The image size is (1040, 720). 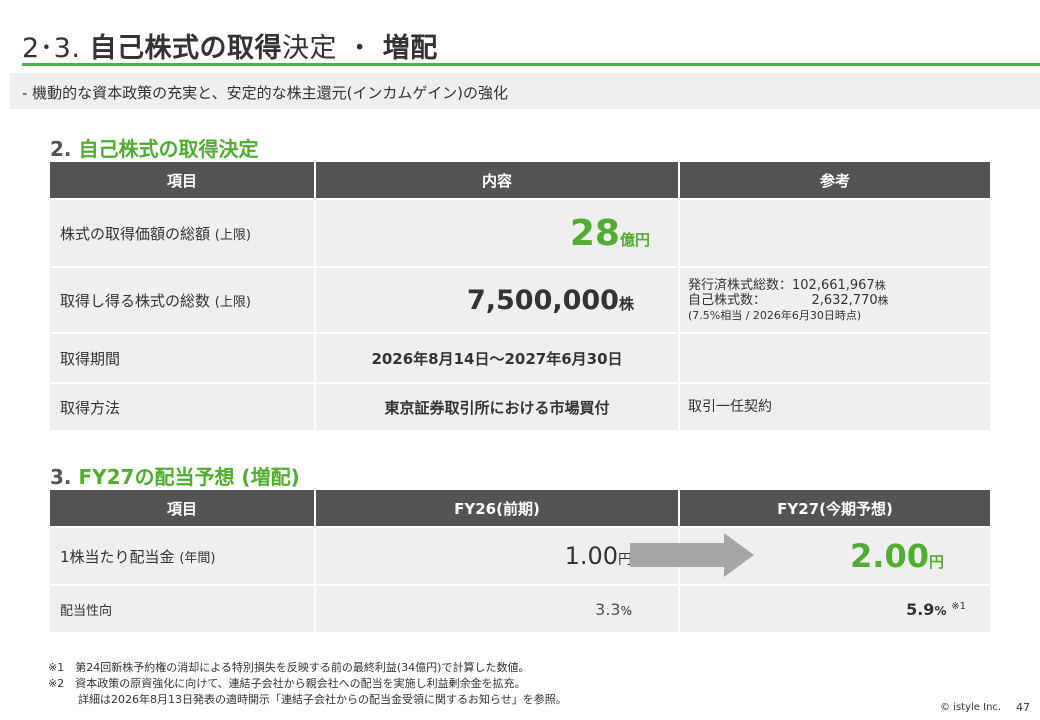 What do you see at coordinates (626, 610) in the screenshot?
I see `payout-fy26-unit: %` at bounding box center [626, 610].